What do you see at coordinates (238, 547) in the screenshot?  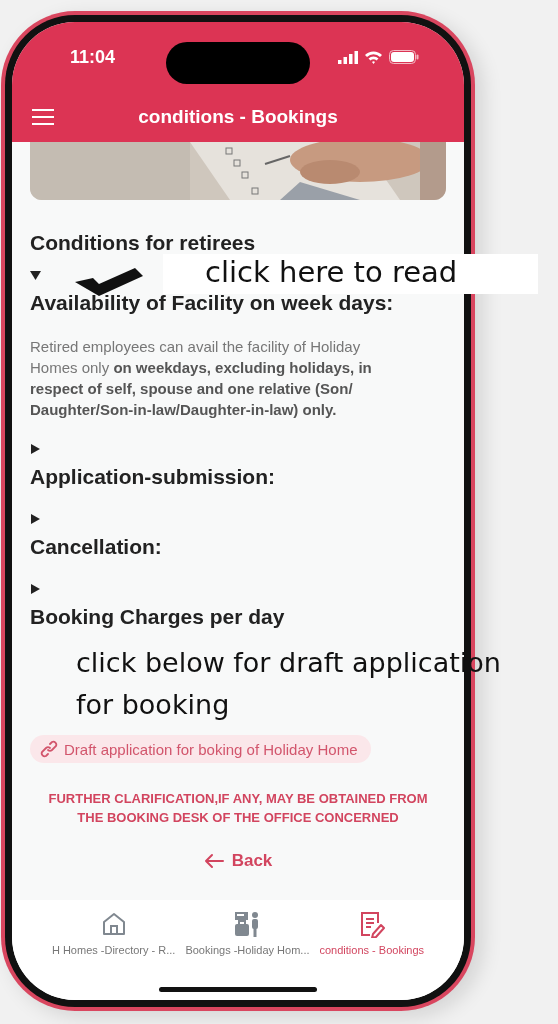 I see `accordion-title: Cancellation:` at bounding box center [238, 547].